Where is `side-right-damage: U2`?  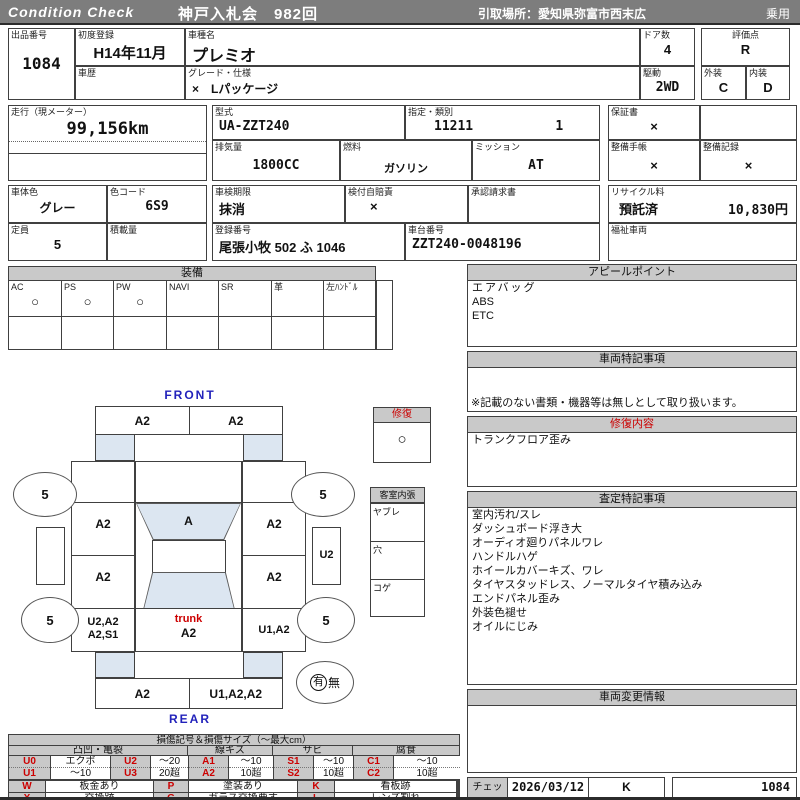 side-right-damage: U2 is located at coordinates (326, 555).